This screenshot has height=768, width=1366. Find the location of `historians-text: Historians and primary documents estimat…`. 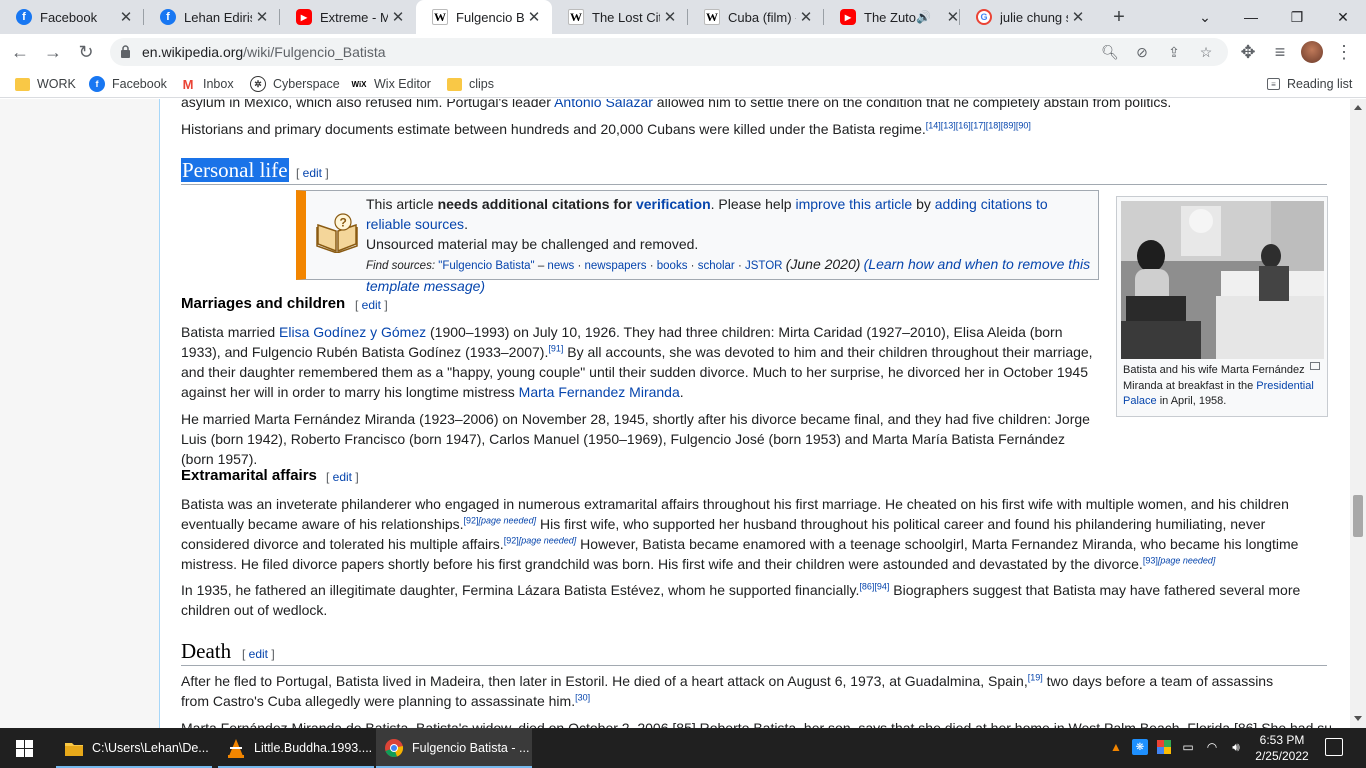

historians-text: Historians and primary documents estimat… is located at coordinates (553, 129).